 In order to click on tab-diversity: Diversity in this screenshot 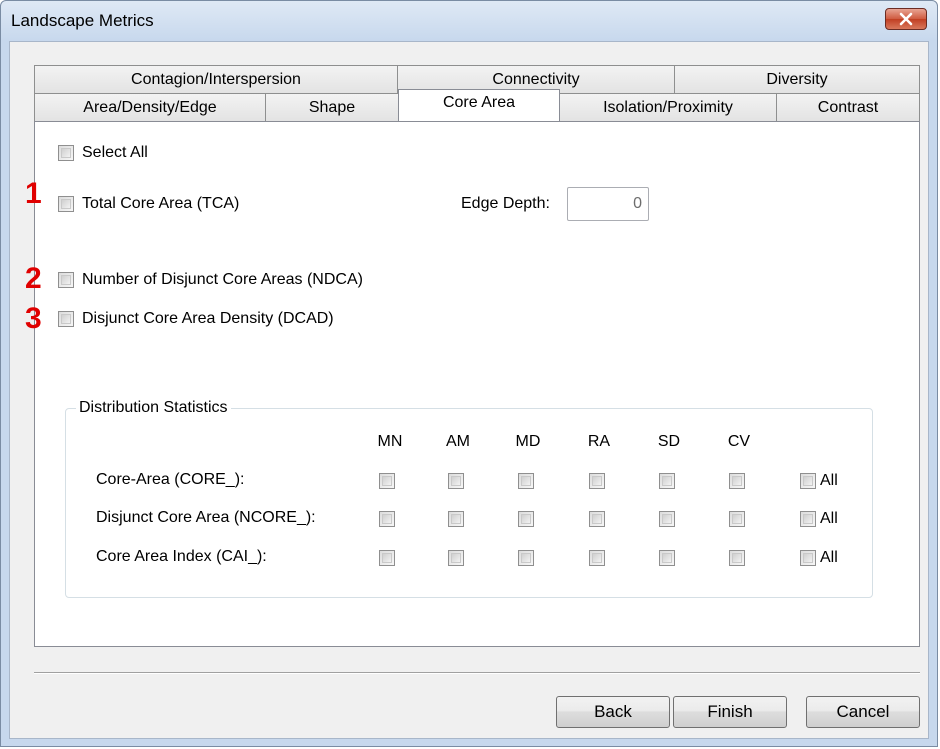, I will do `click(797, 79)`.